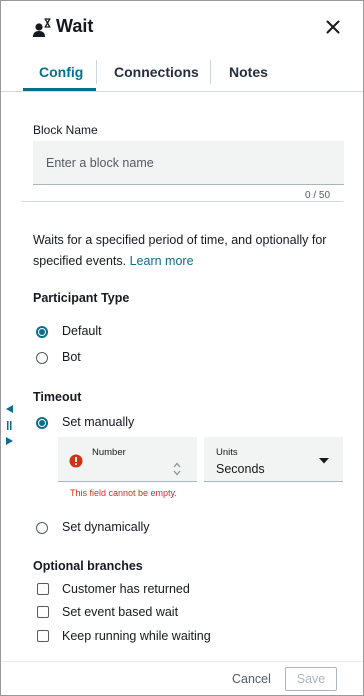 The image size is (364, 696). What do you see at coordinates (82, 331) in the screenshot?
I see `participant-default-label: Default` at bounding box center [82, 331].